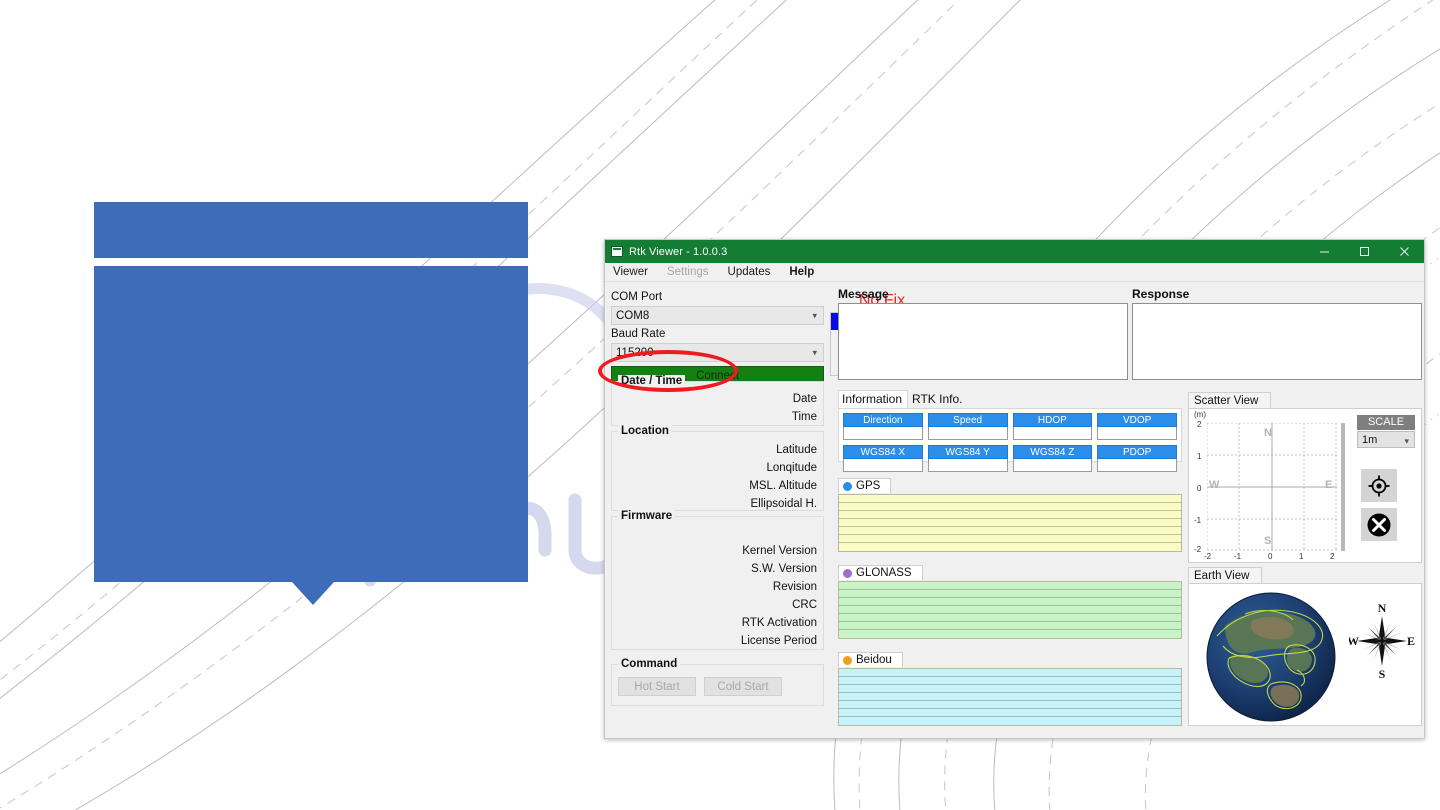 This screenshot has width=1440, height=810. Describe the element at coordinates (313, 593) in the screenshot. I see `speech-bubble-tail` at that location.